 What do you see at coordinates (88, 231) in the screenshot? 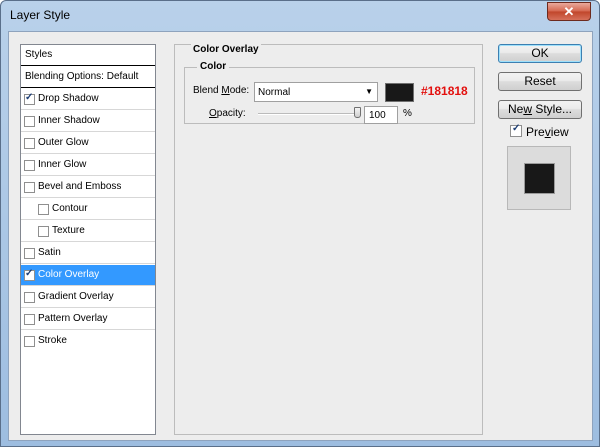
I see `style-item-texture: Texture` at bounding box center [88, 231].